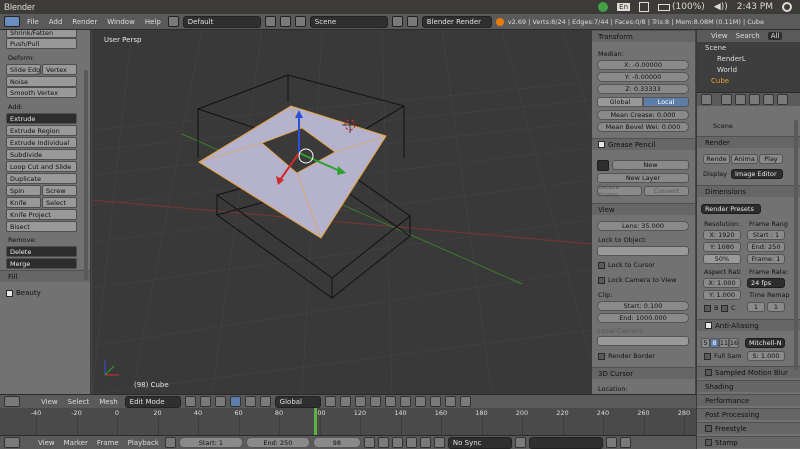 This screenshot has height=449, width=800. What do you see at coordinates (108, 402) in the screenshot?
I see `vp-menu-mesh: Mesh` at bounding box center [108, 402].